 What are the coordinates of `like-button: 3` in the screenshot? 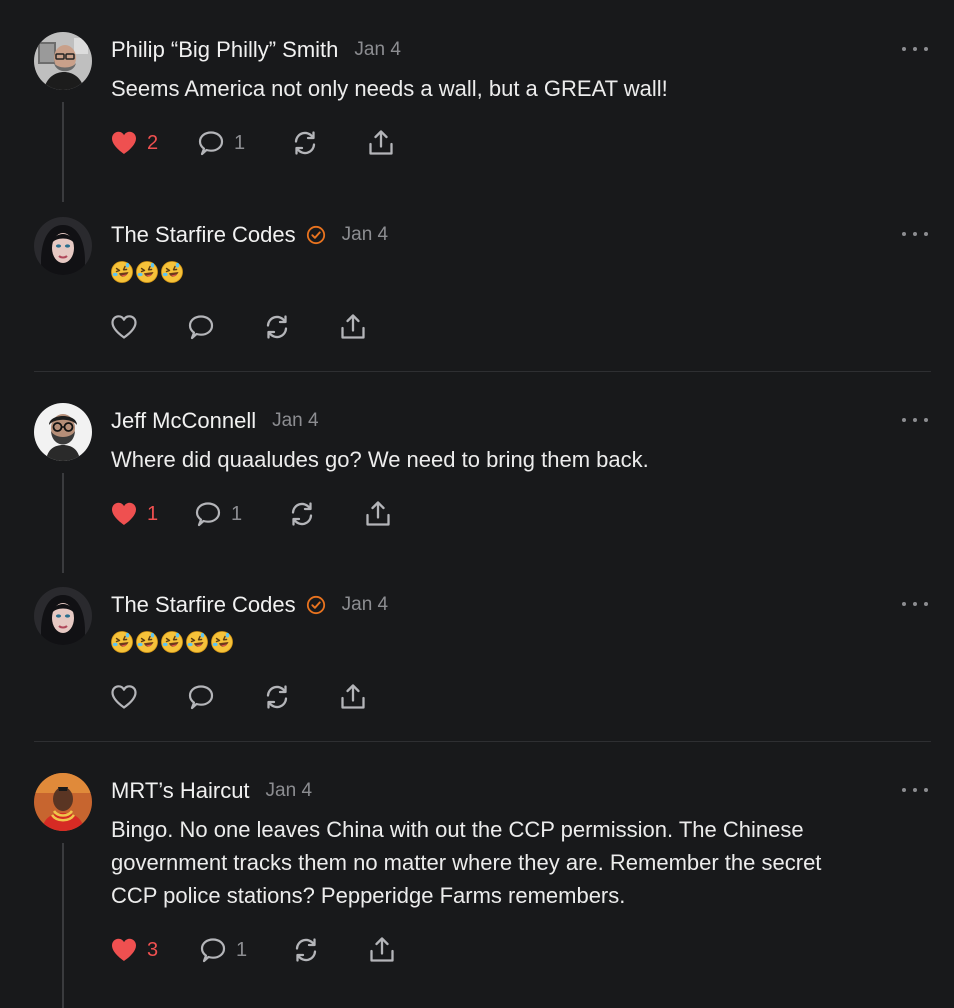 It's located at (133, 950).